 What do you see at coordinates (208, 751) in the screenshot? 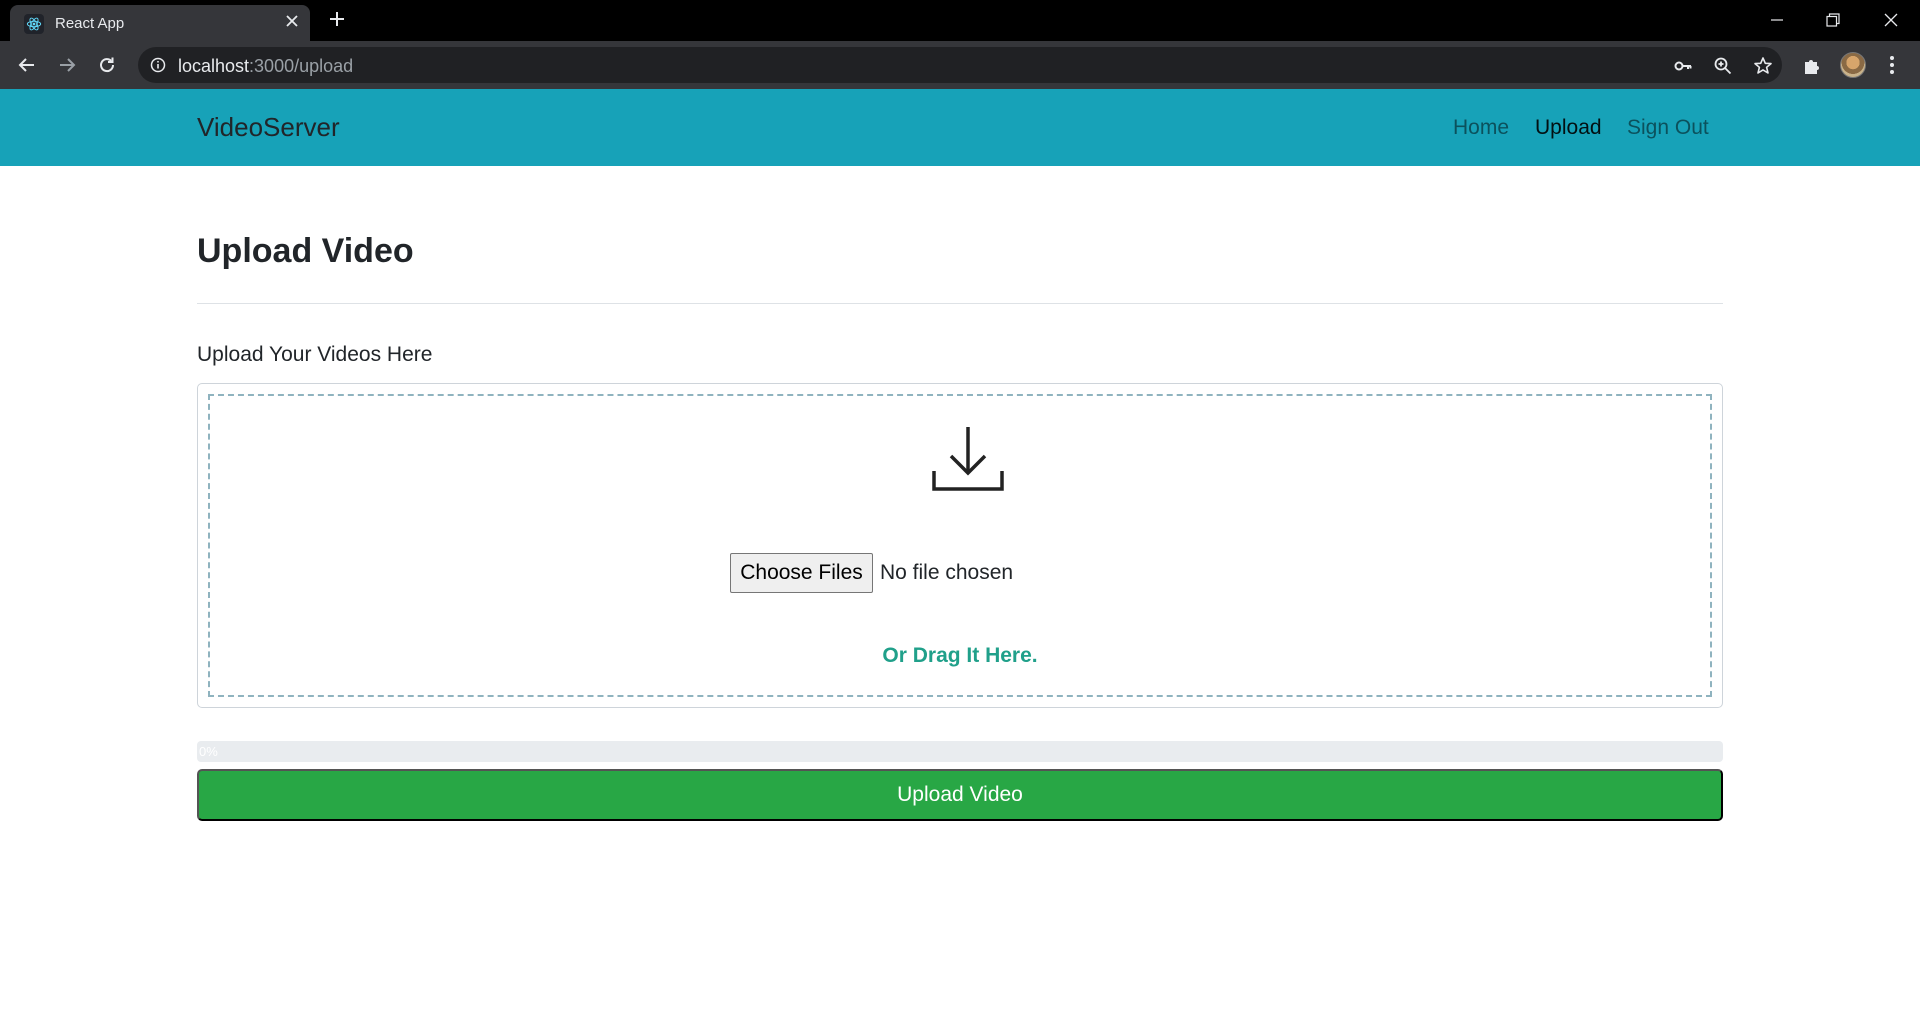
I see `progress-label: 0%` at bounding box center [208, 751].